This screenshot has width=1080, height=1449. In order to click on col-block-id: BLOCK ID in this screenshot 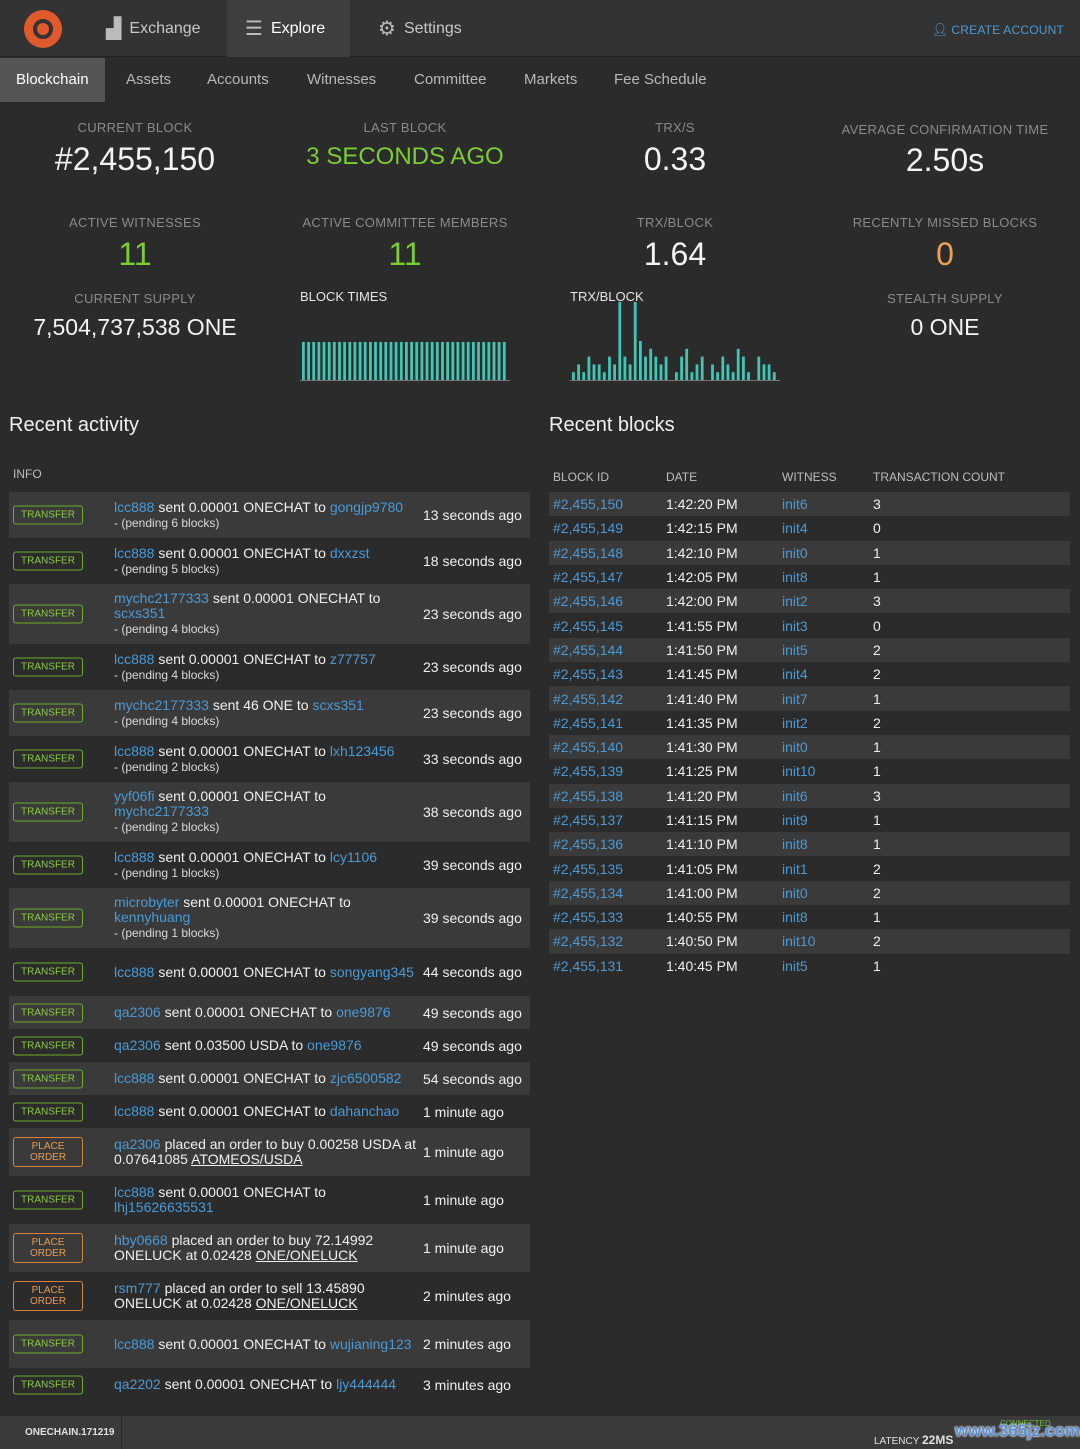, I will do `click(605, 477)`.